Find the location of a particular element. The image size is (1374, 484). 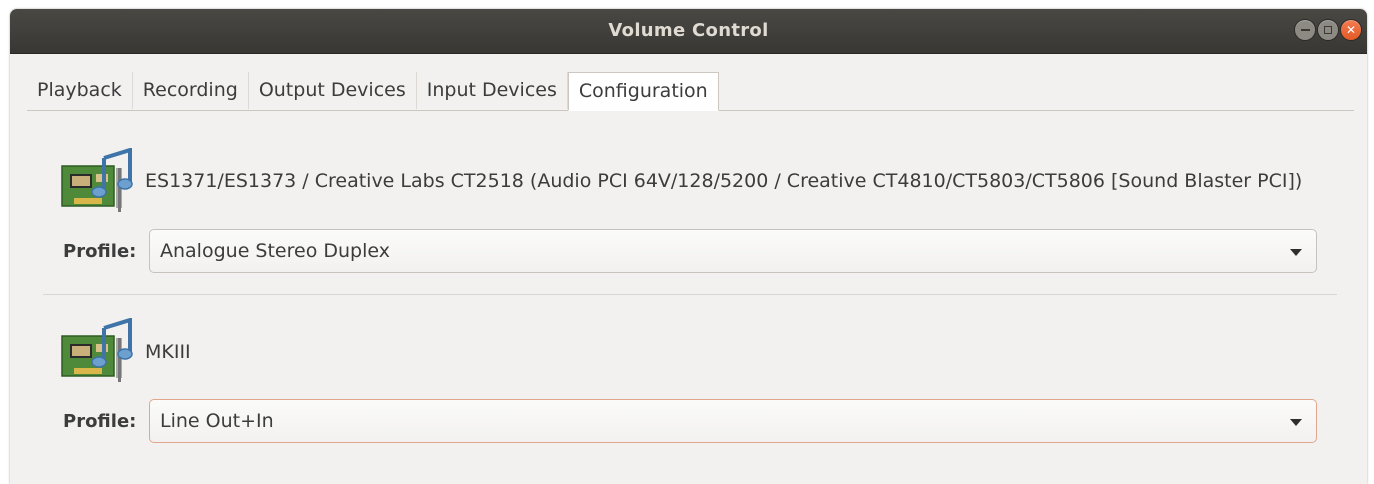

minimize-icon is located at coordinates (1305, 30).